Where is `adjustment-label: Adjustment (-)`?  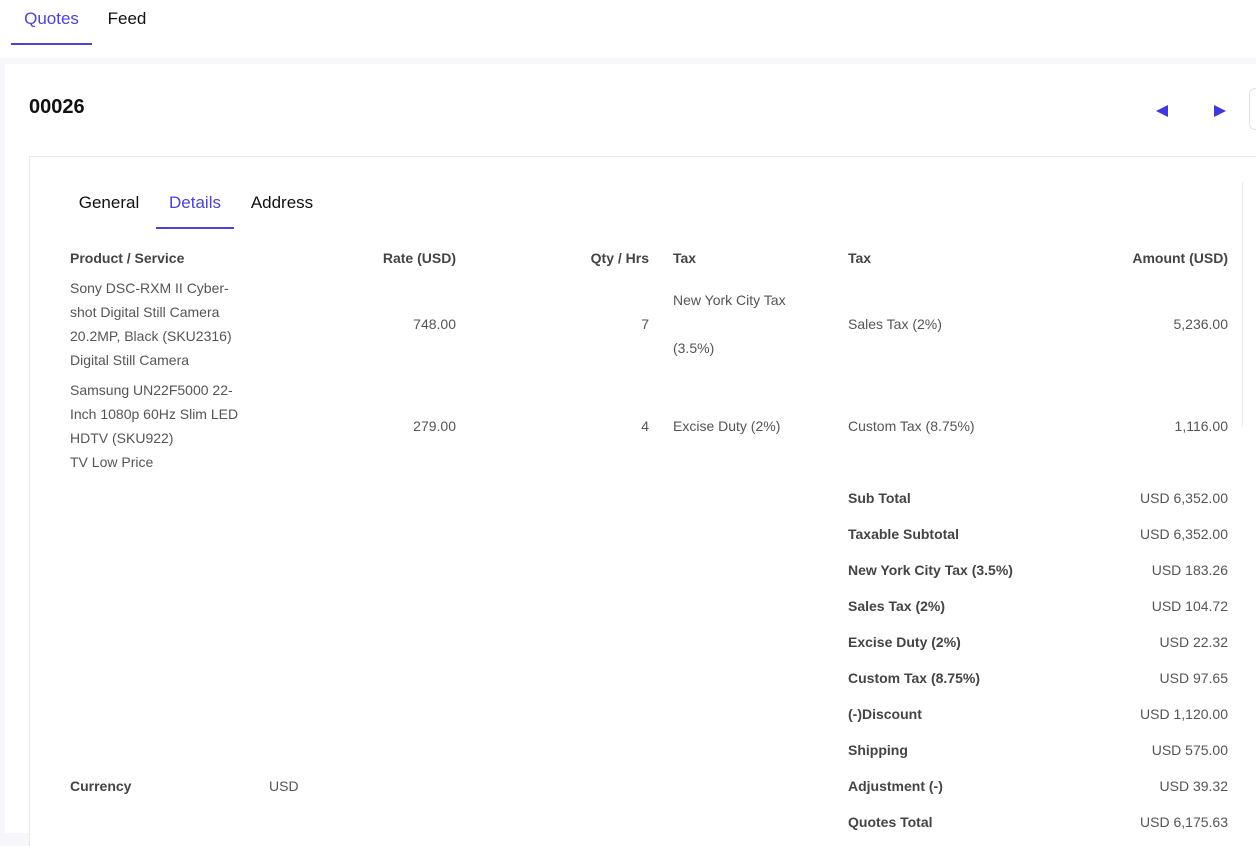
adjustment-label: Adjustment (-) is located at coordinates (895, 786).